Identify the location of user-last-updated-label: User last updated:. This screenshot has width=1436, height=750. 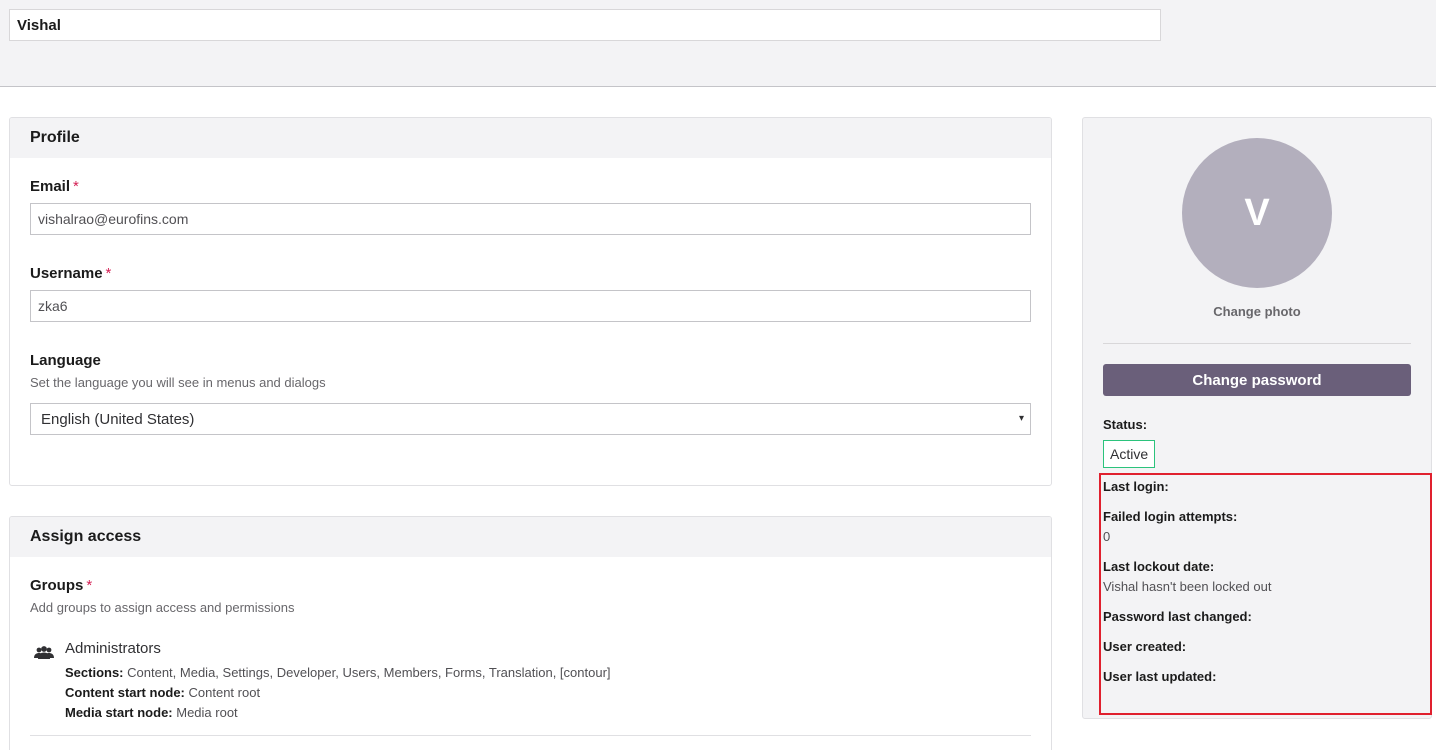
(1160, 676).